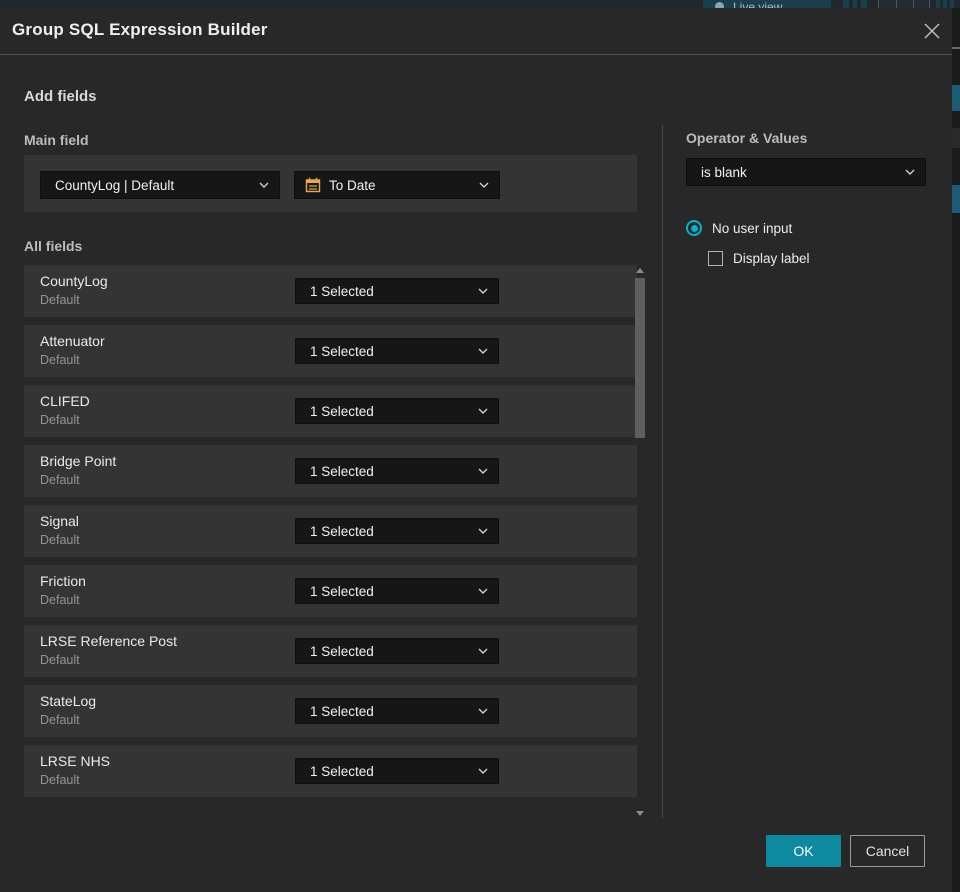  Describe the element at coordinates (59, 521) in the screenshot. I see `field-name: Signal` at that location.